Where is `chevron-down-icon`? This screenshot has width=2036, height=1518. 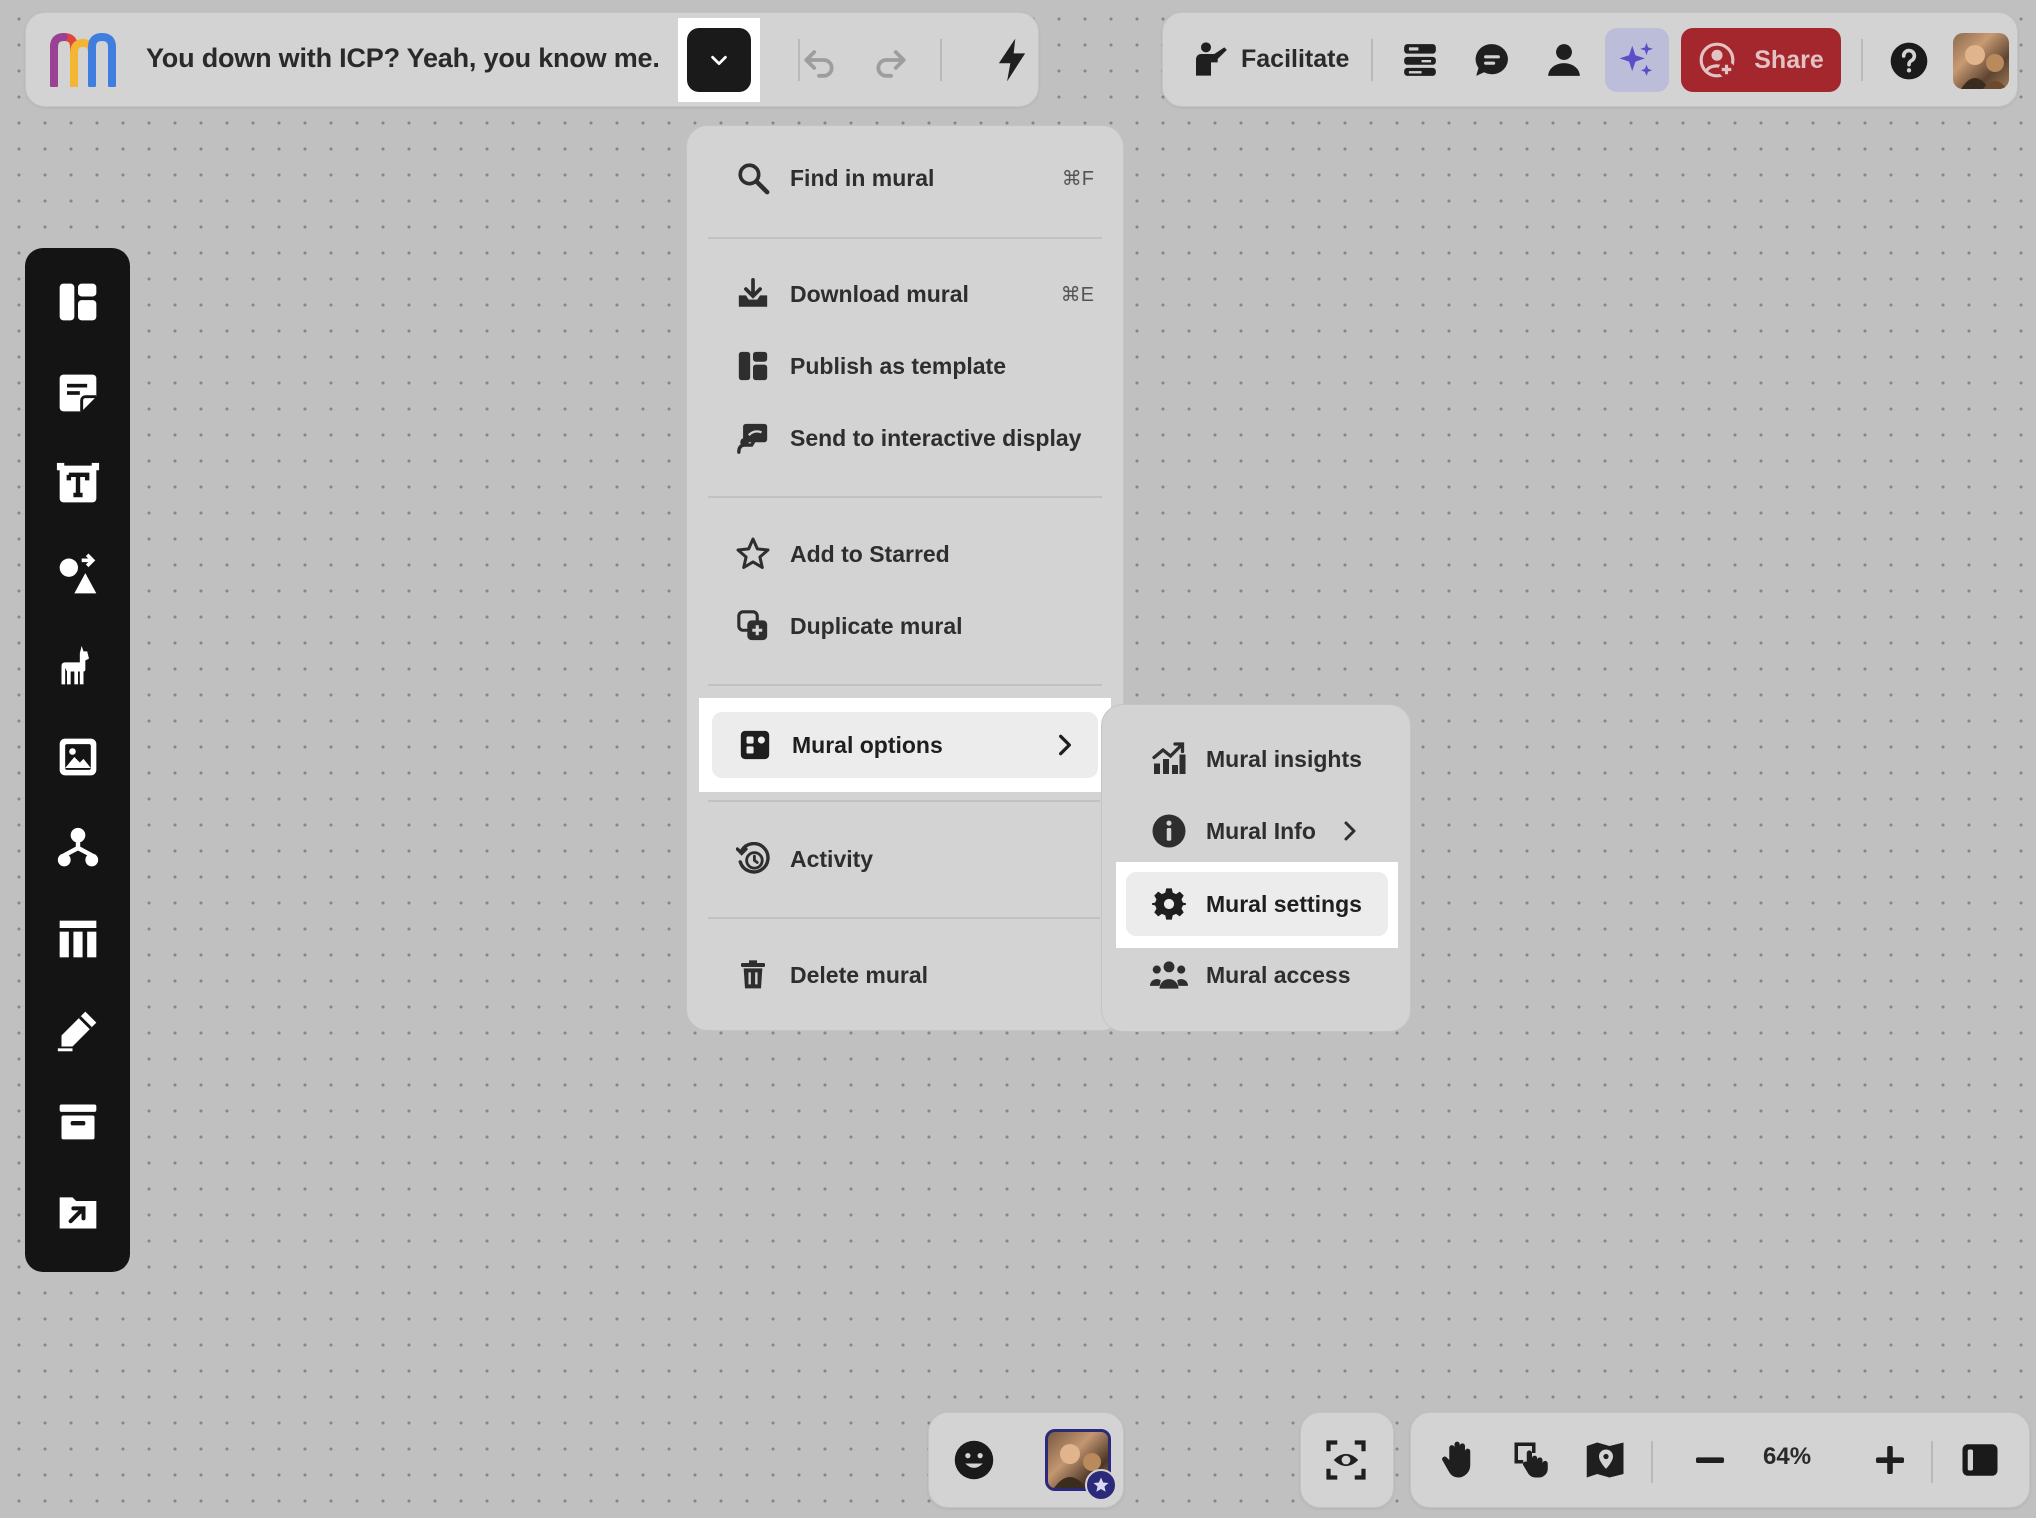
chevron-down-icon is located at coordinates (719, 60).